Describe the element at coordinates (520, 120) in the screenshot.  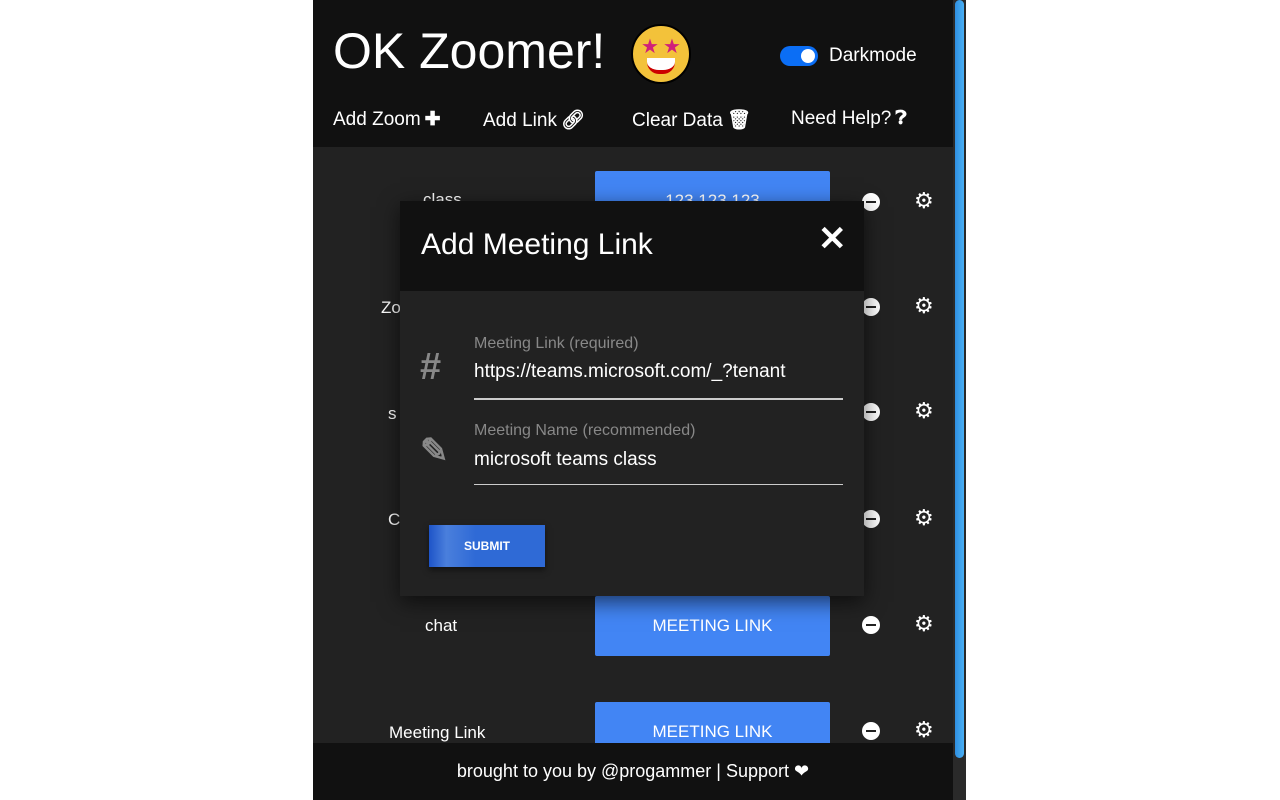
I see `add-link-label: Add Link` at that location.